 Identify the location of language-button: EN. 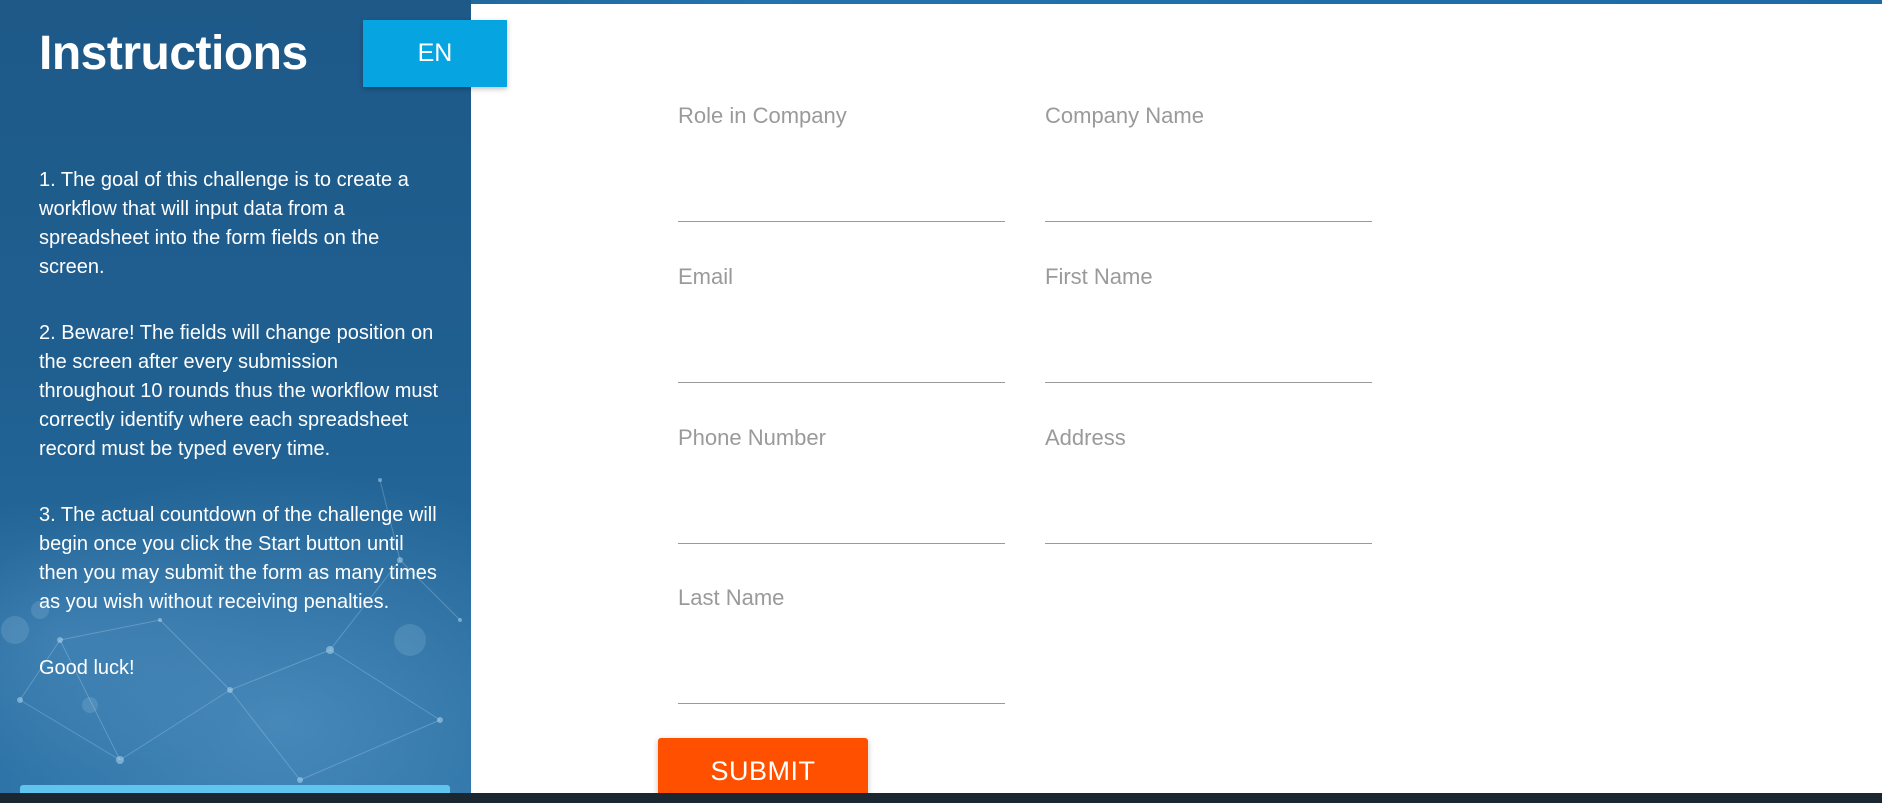
(435, 53).